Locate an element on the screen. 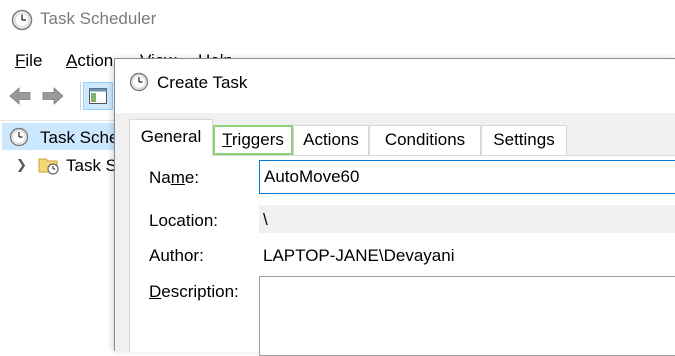  tab-settings: Settings is located at coordinates (524, 140).